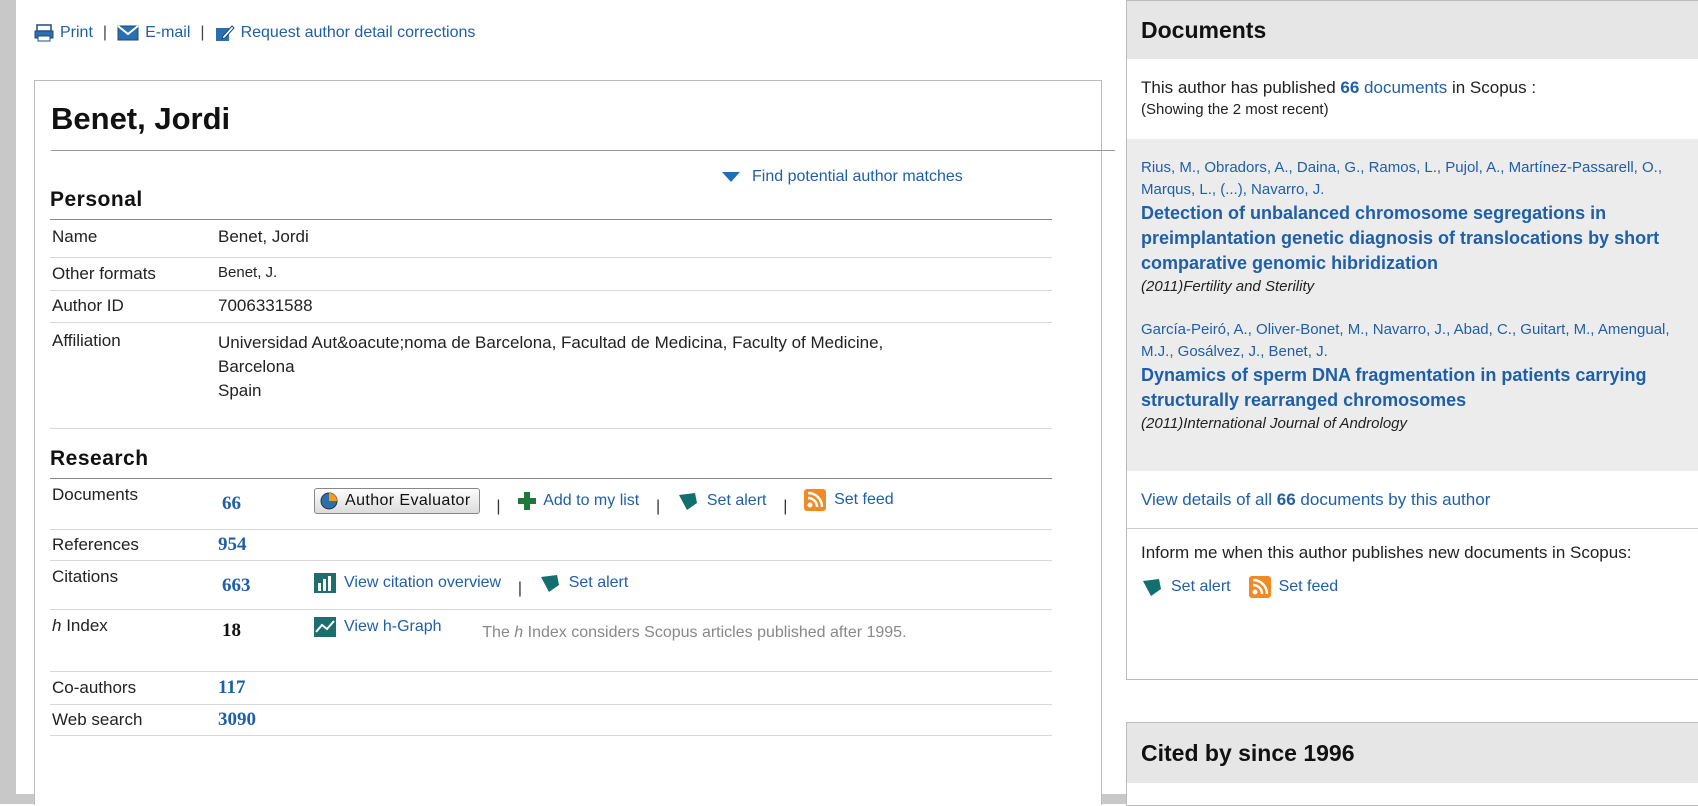 Image resolution: width=1698 pixels, height=806 pixels. I want to click on panel-set-alert-link: Set alert, so click(1186, 587).